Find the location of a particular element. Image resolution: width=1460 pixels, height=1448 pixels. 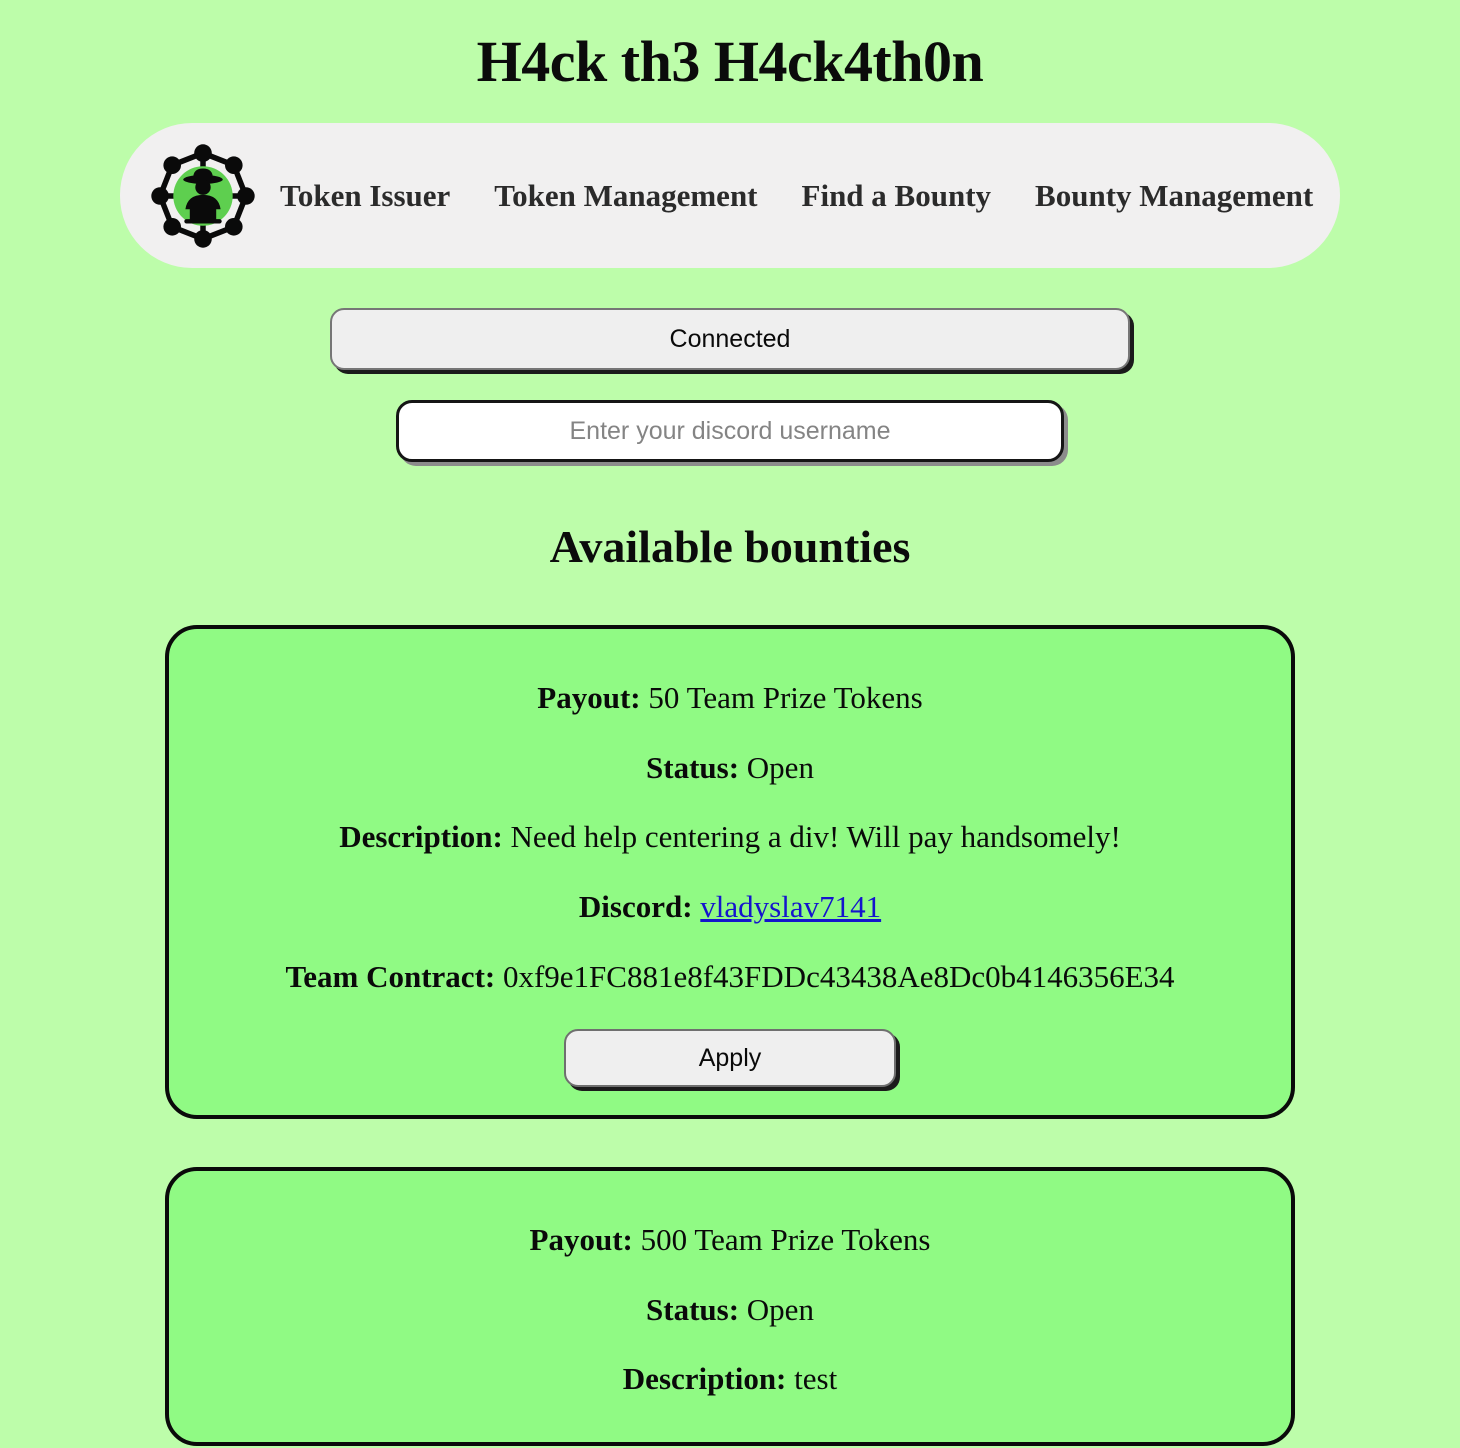

bounty-description-value: test is located at coordinates (816, 1379).